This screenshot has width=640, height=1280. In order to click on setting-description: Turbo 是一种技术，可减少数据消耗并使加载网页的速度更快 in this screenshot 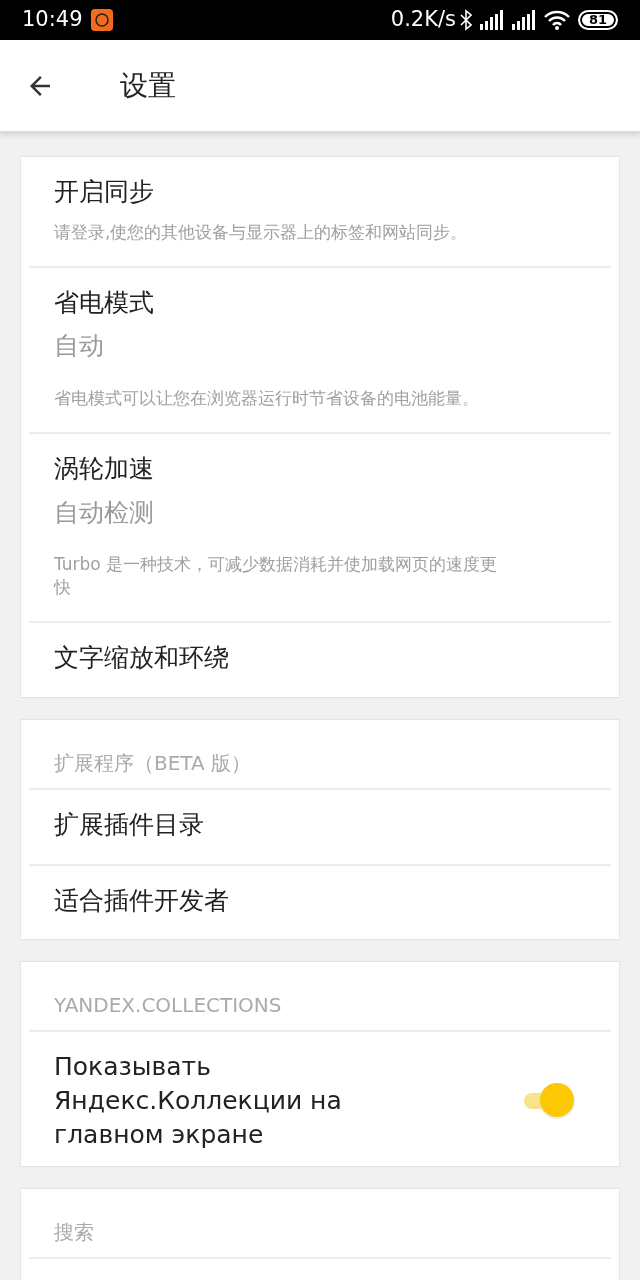, I will do `click(276, 576)`.